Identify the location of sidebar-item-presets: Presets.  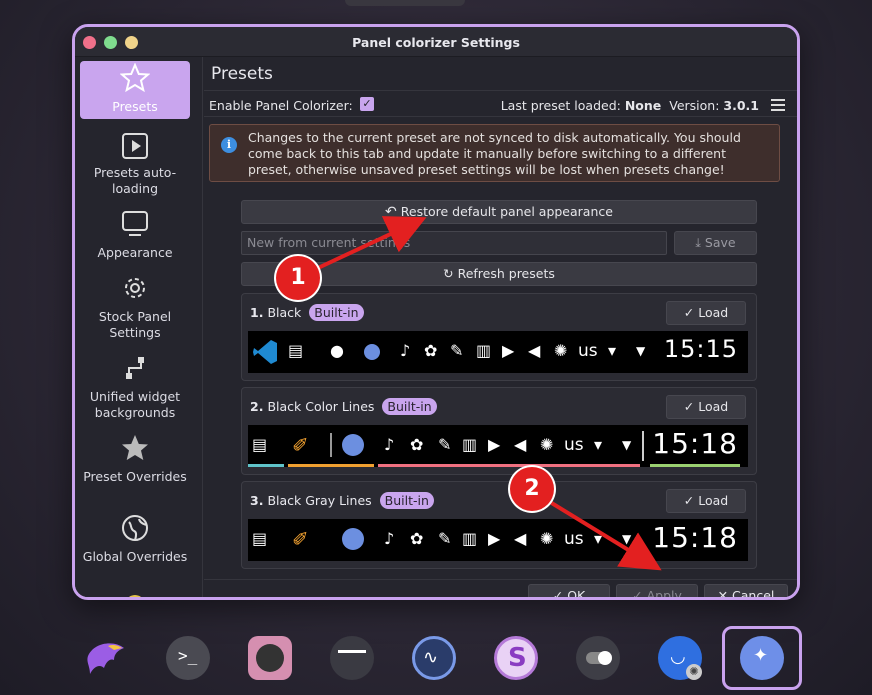
(135, 90).